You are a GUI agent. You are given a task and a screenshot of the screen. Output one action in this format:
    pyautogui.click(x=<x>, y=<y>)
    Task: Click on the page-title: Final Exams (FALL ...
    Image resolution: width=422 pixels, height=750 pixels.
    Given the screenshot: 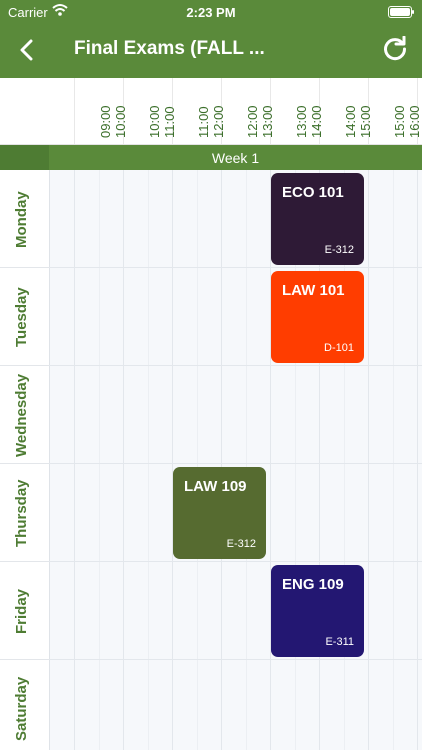 What is the action you would take?
    pyautogui.click(x=169, y=48)
    